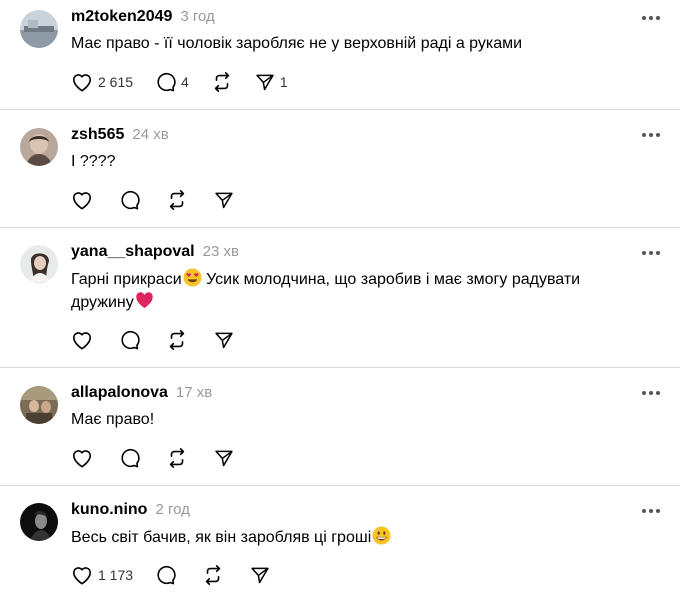  Describe the element at coordinates (116, 575) in the screenshot. I see `like-count: 1 173` at that location.